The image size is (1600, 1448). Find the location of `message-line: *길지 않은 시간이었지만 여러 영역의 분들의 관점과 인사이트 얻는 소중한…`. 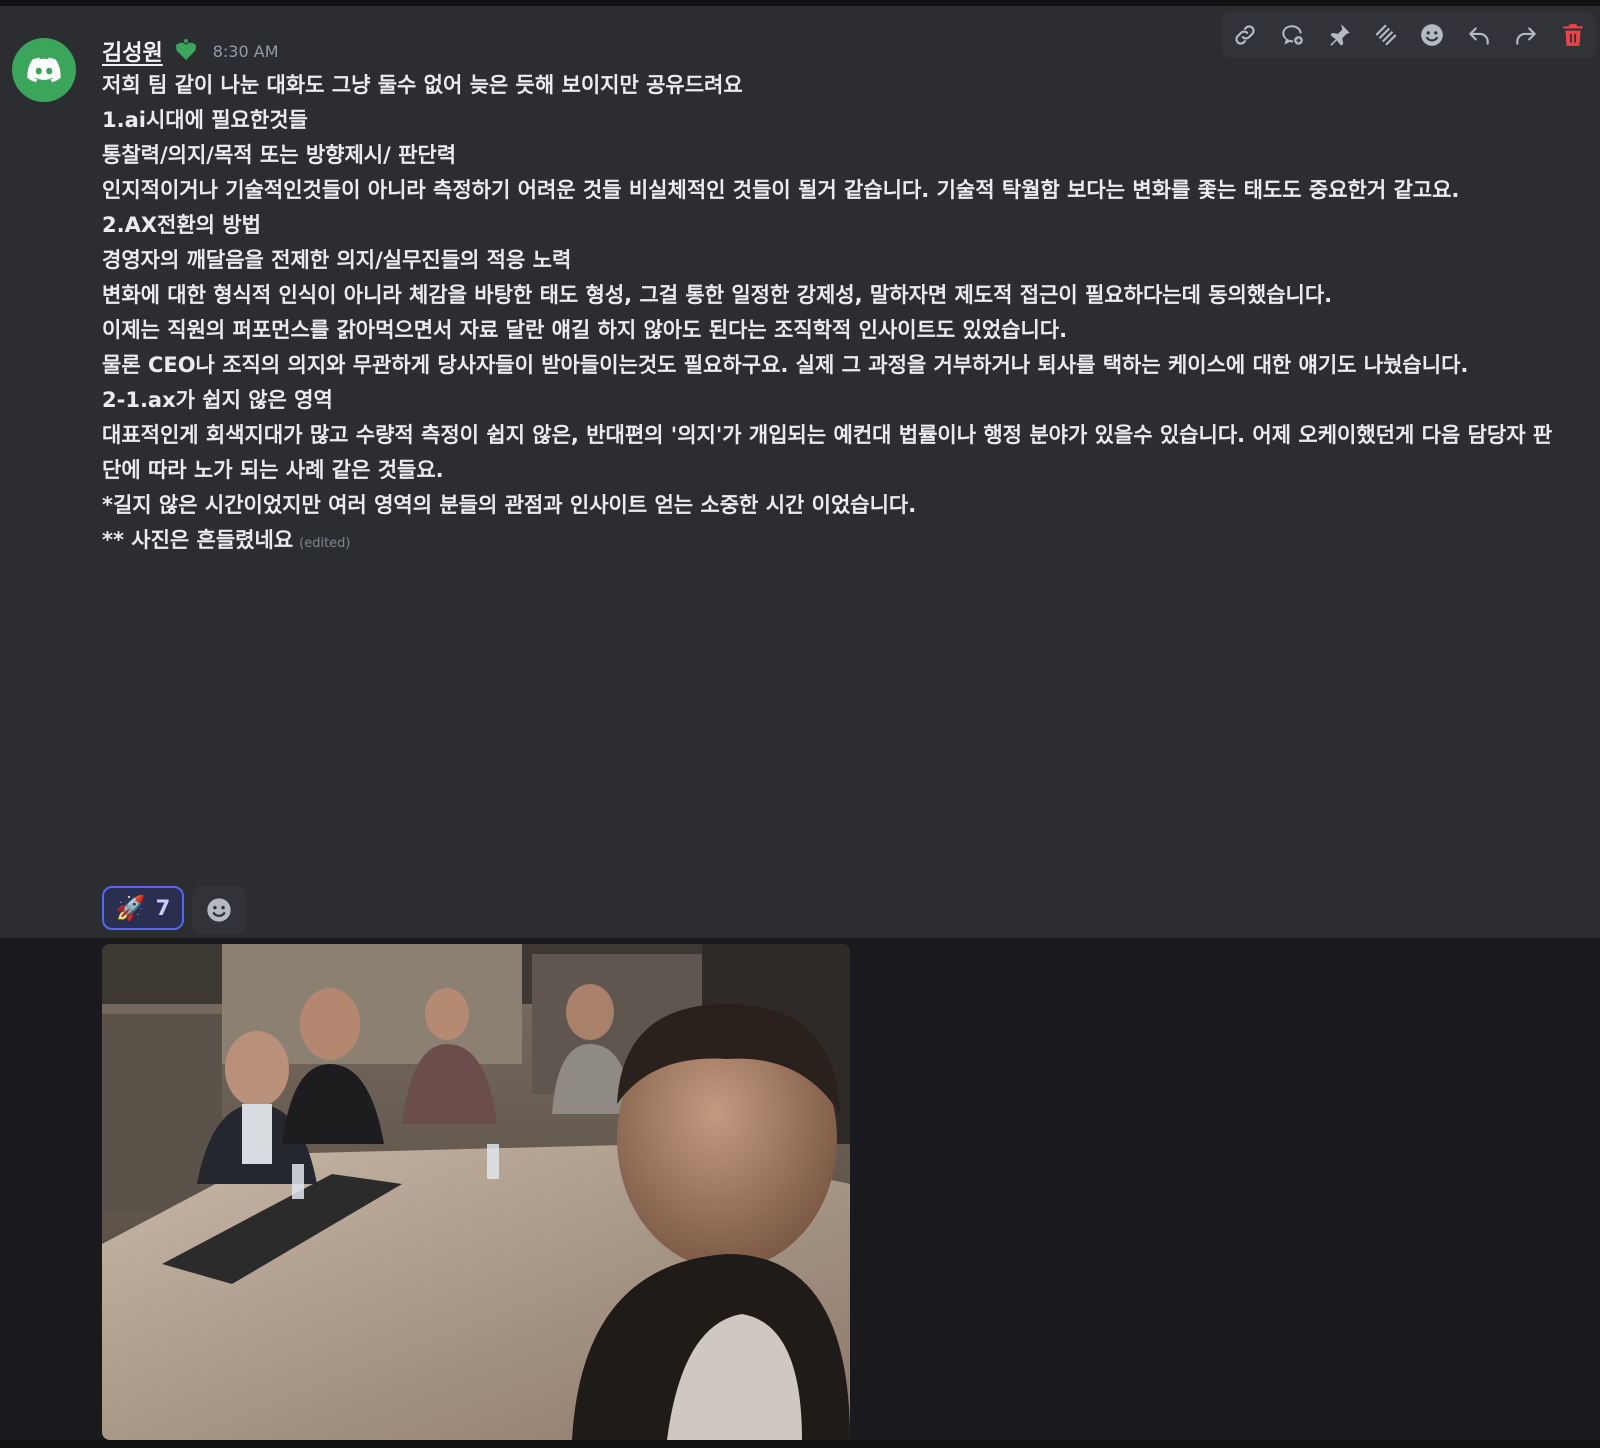

message-line: *길지 않은 시간이었지만 여러 영역의 분들의 관점과 인사이트 얻는 소중한… is located at coordinates (509, 505).